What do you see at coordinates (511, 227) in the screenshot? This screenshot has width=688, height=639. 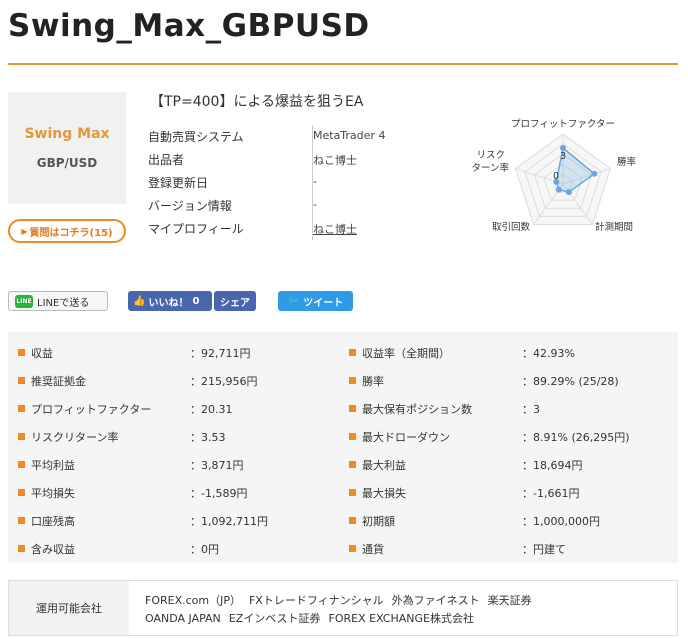 I see `radar-axis-label: 取引回数` at bounding box center [511, 227].